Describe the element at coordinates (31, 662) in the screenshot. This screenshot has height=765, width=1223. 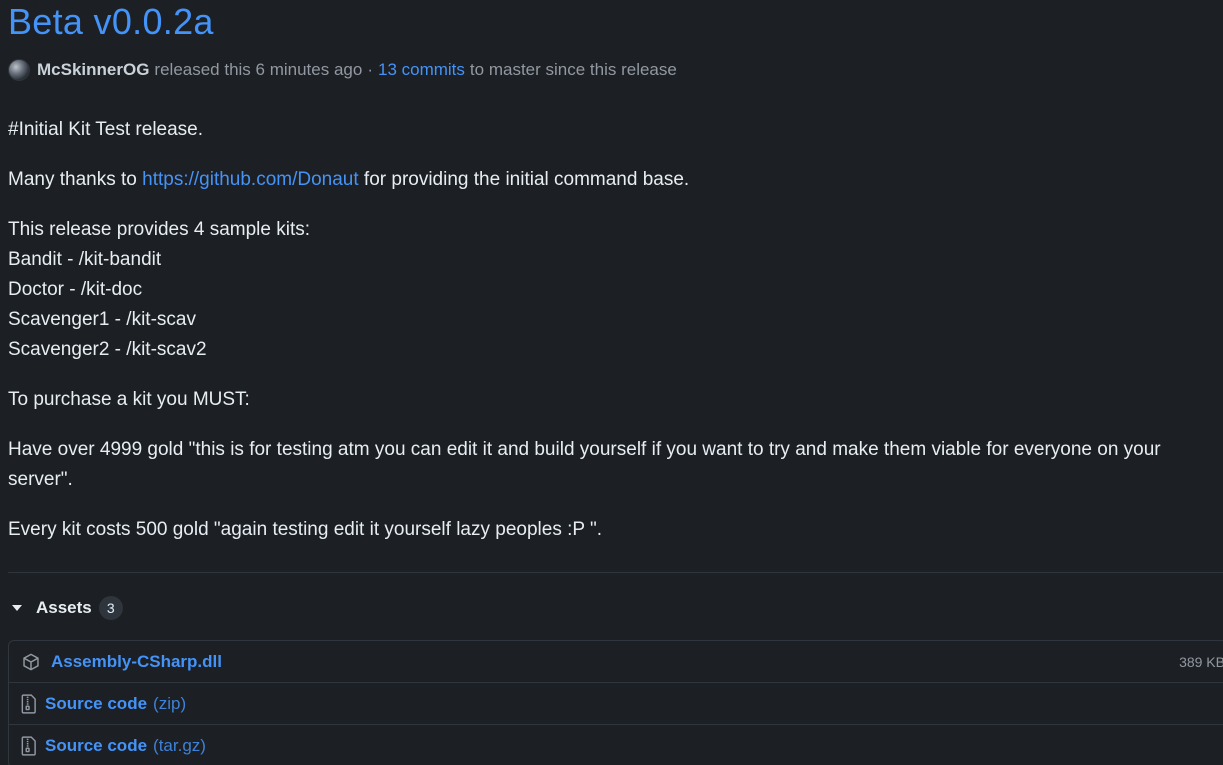
I see `package-icon` at that location.